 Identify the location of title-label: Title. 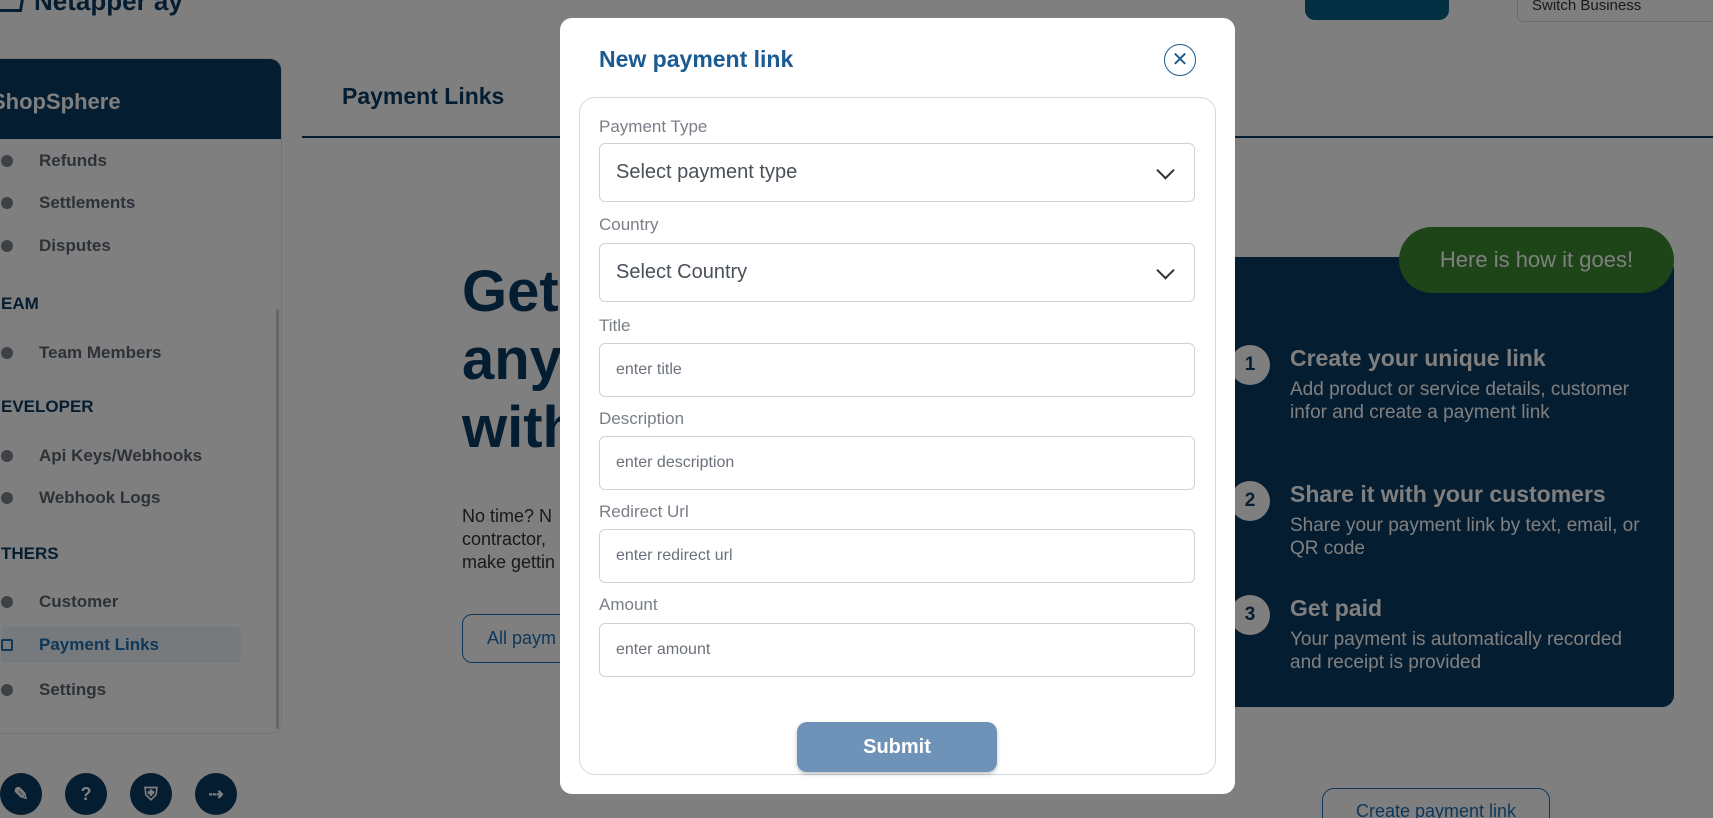
(615, 325).